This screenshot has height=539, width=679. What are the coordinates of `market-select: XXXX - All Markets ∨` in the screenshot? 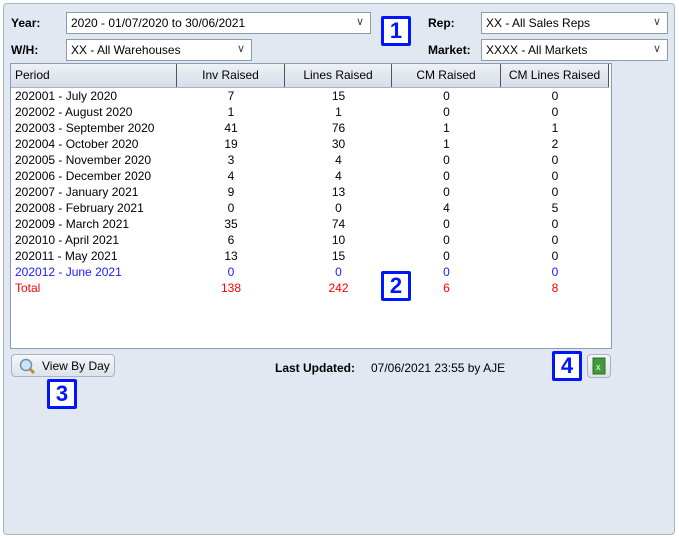 It's located at (574, 50).